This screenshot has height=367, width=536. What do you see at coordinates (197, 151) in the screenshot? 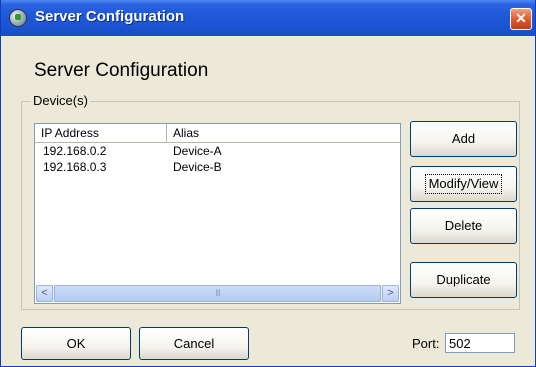
I see `alias-cell: Device-A` at bounding box center [197, 151].